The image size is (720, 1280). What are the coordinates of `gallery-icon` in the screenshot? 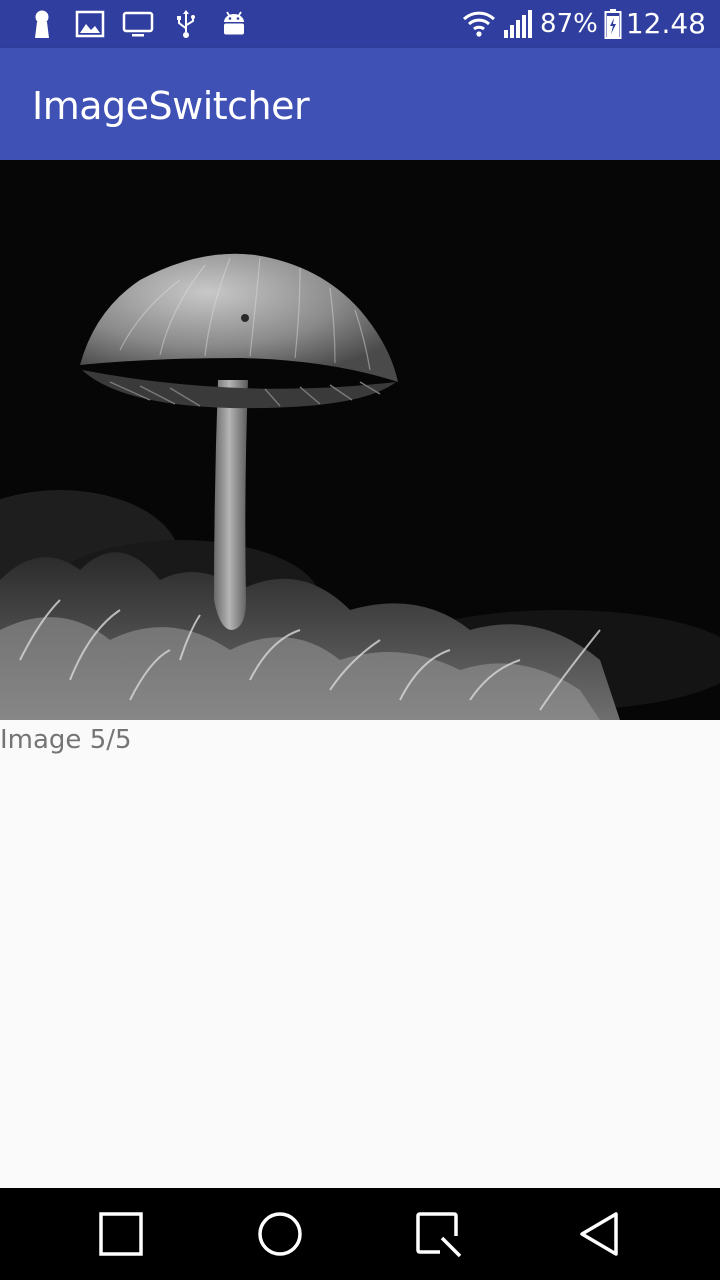 It's located at (90, 24).